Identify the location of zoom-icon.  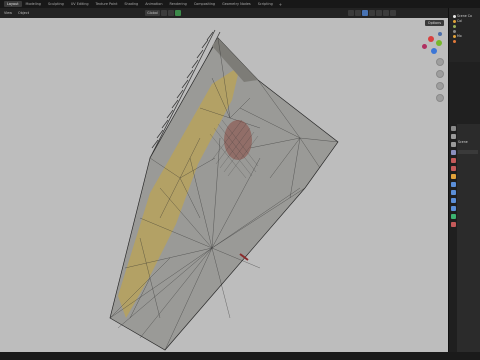
(440, 62).